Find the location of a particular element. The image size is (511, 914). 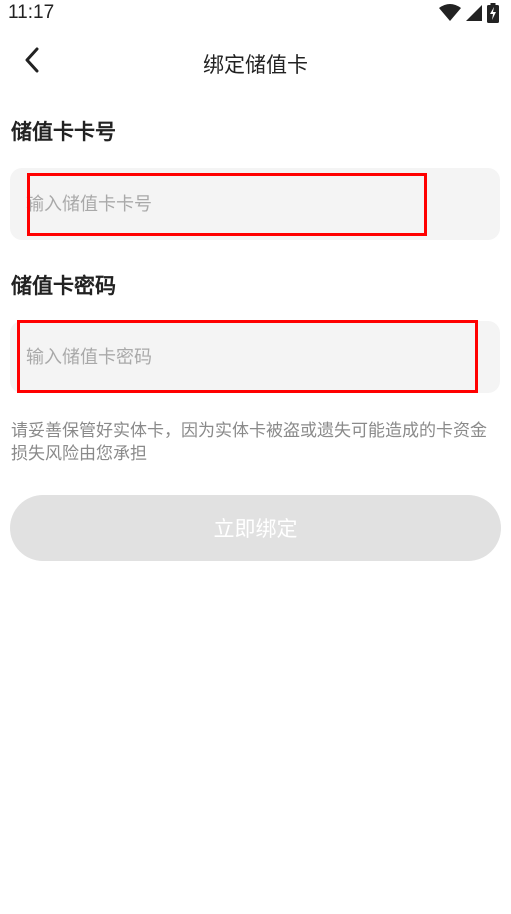

card-number-field is located at coordinates (255, 204).